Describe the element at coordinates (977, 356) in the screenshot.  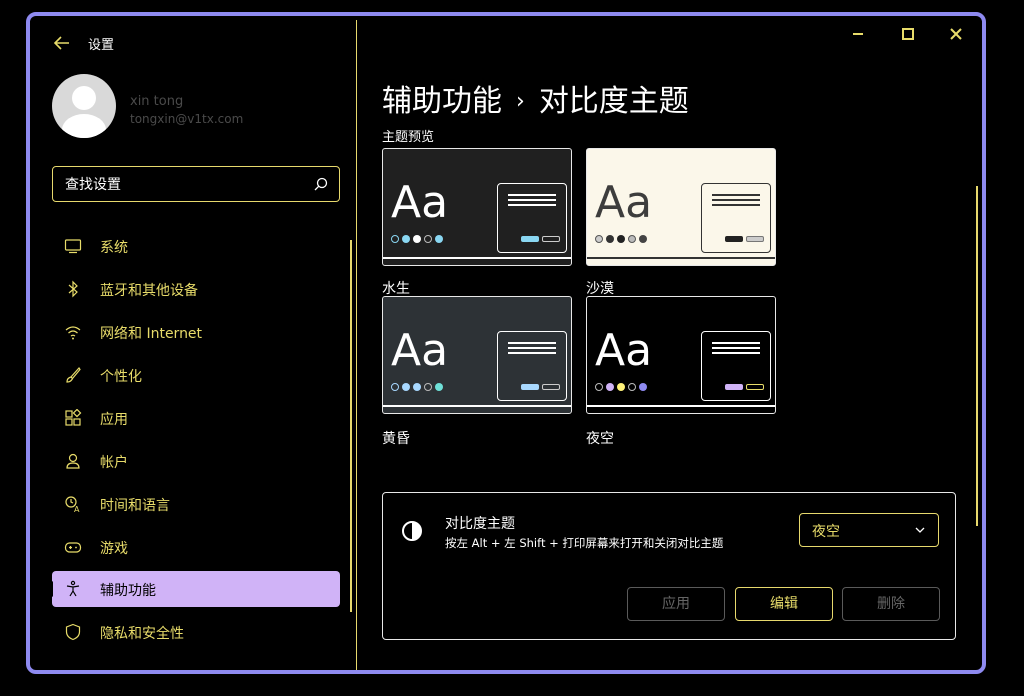
I see `content-scrollbar` at that location.